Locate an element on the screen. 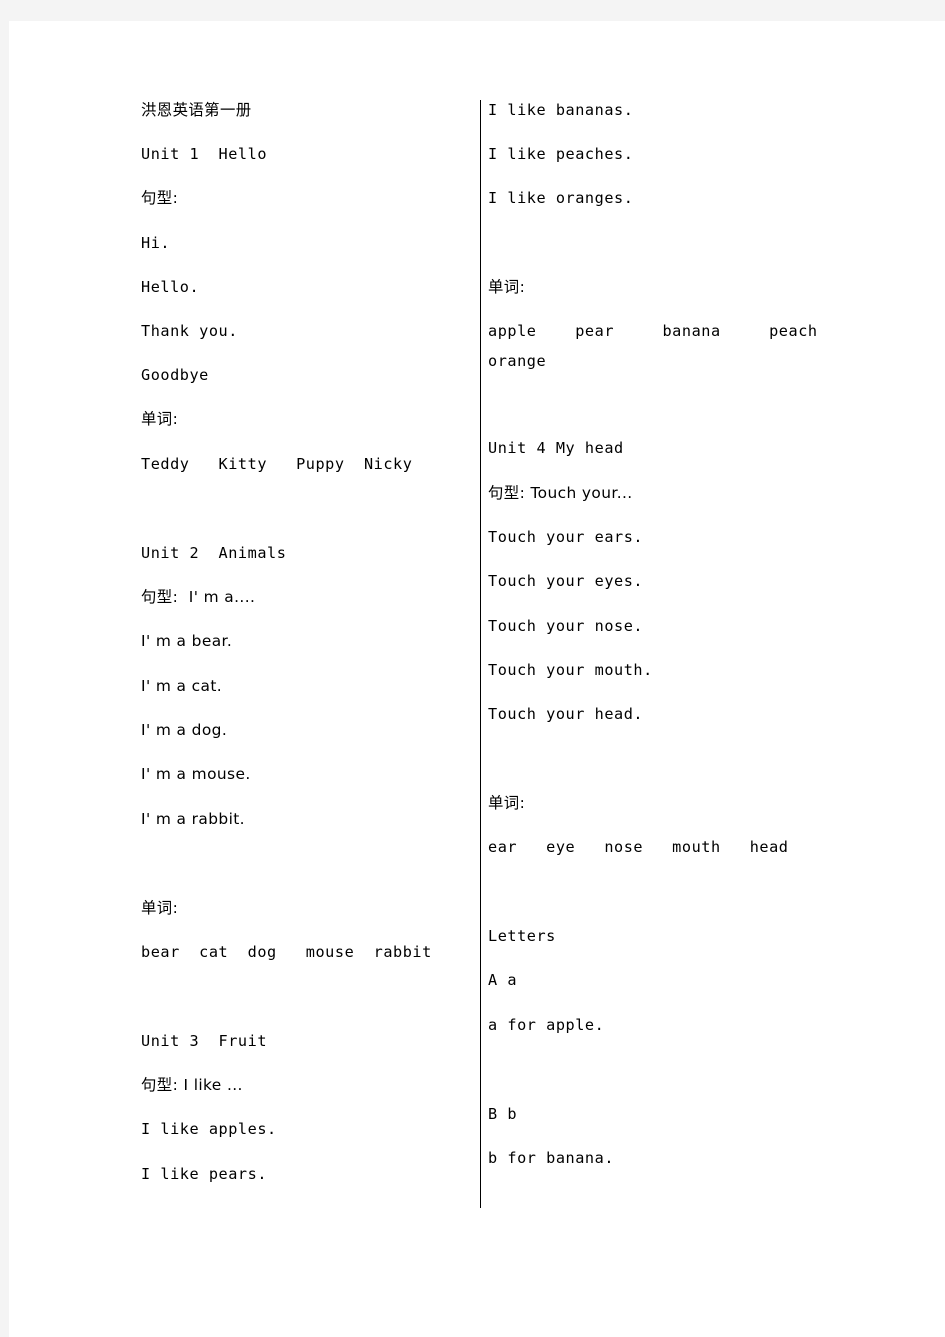 This screenshot has height=1337, width=945. text-line-unit3-s3: I like bananas. is located at coordinates (561, 110).